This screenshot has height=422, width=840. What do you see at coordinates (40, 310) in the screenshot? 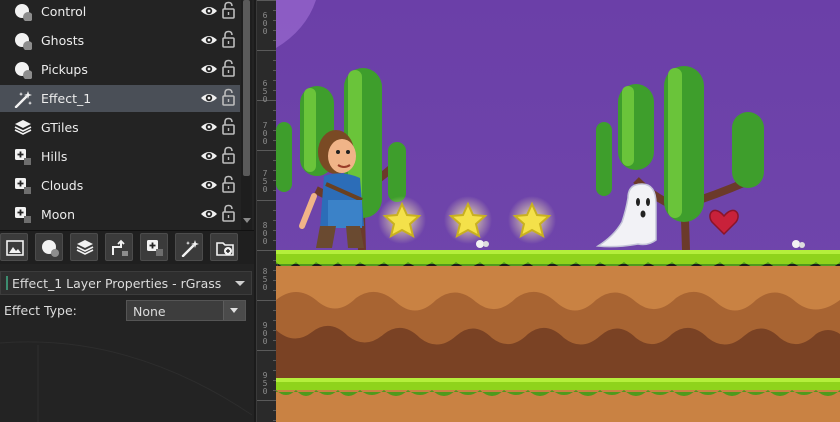
I see `effect-type-label: Effect Type:` at bounding box center [40, 310].